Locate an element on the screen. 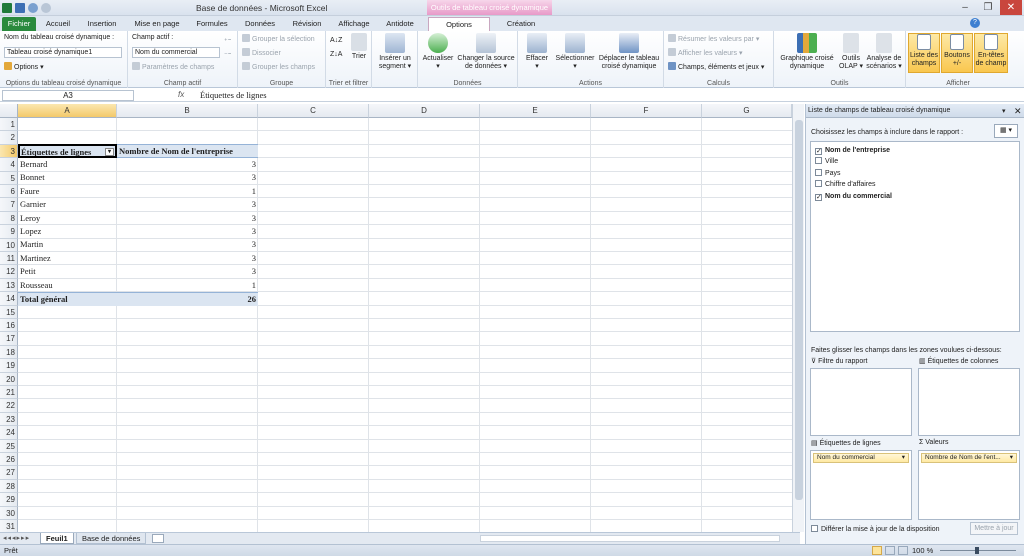 This screenshot has width=1024, height=556. show-values-button: Afficher les valeurs ▾ is located at coordinates (705, 52).